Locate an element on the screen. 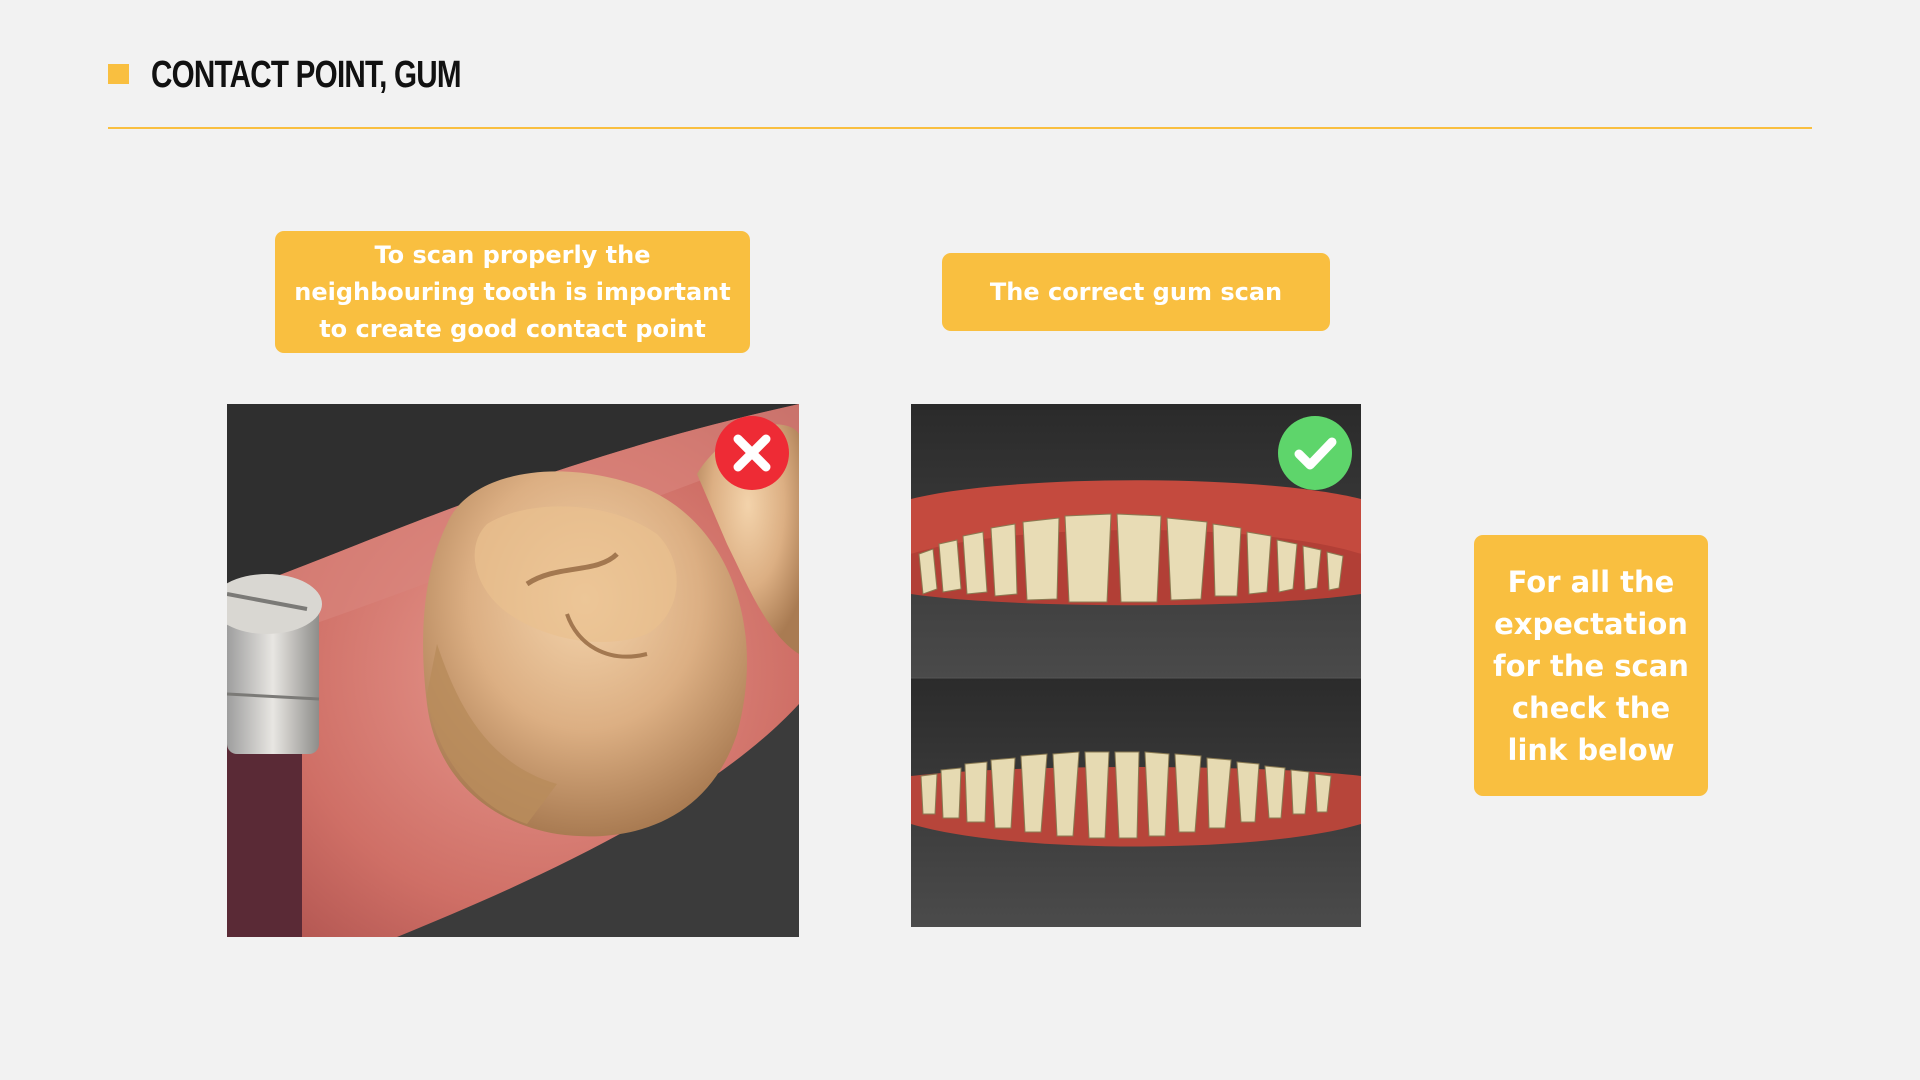  molar-contact-point-scan-image is located at coordinates (513, 670).